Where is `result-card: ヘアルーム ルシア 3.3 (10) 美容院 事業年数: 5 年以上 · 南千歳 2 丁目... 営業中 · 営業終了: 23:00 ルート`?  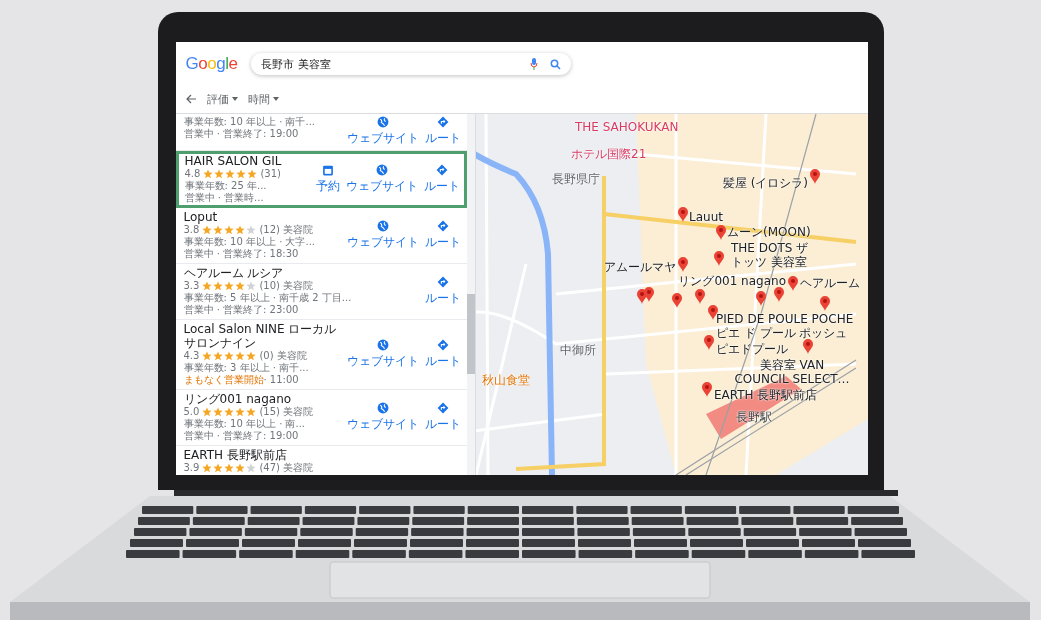
result-card: ヘアルーム ルシア 3.3 (10) 美容院 事業年数: 5 年以上 · 南千歳 2 丁目... 営業中 · 営業終了: 23:00 ルート is located at coordinates (321, 292).